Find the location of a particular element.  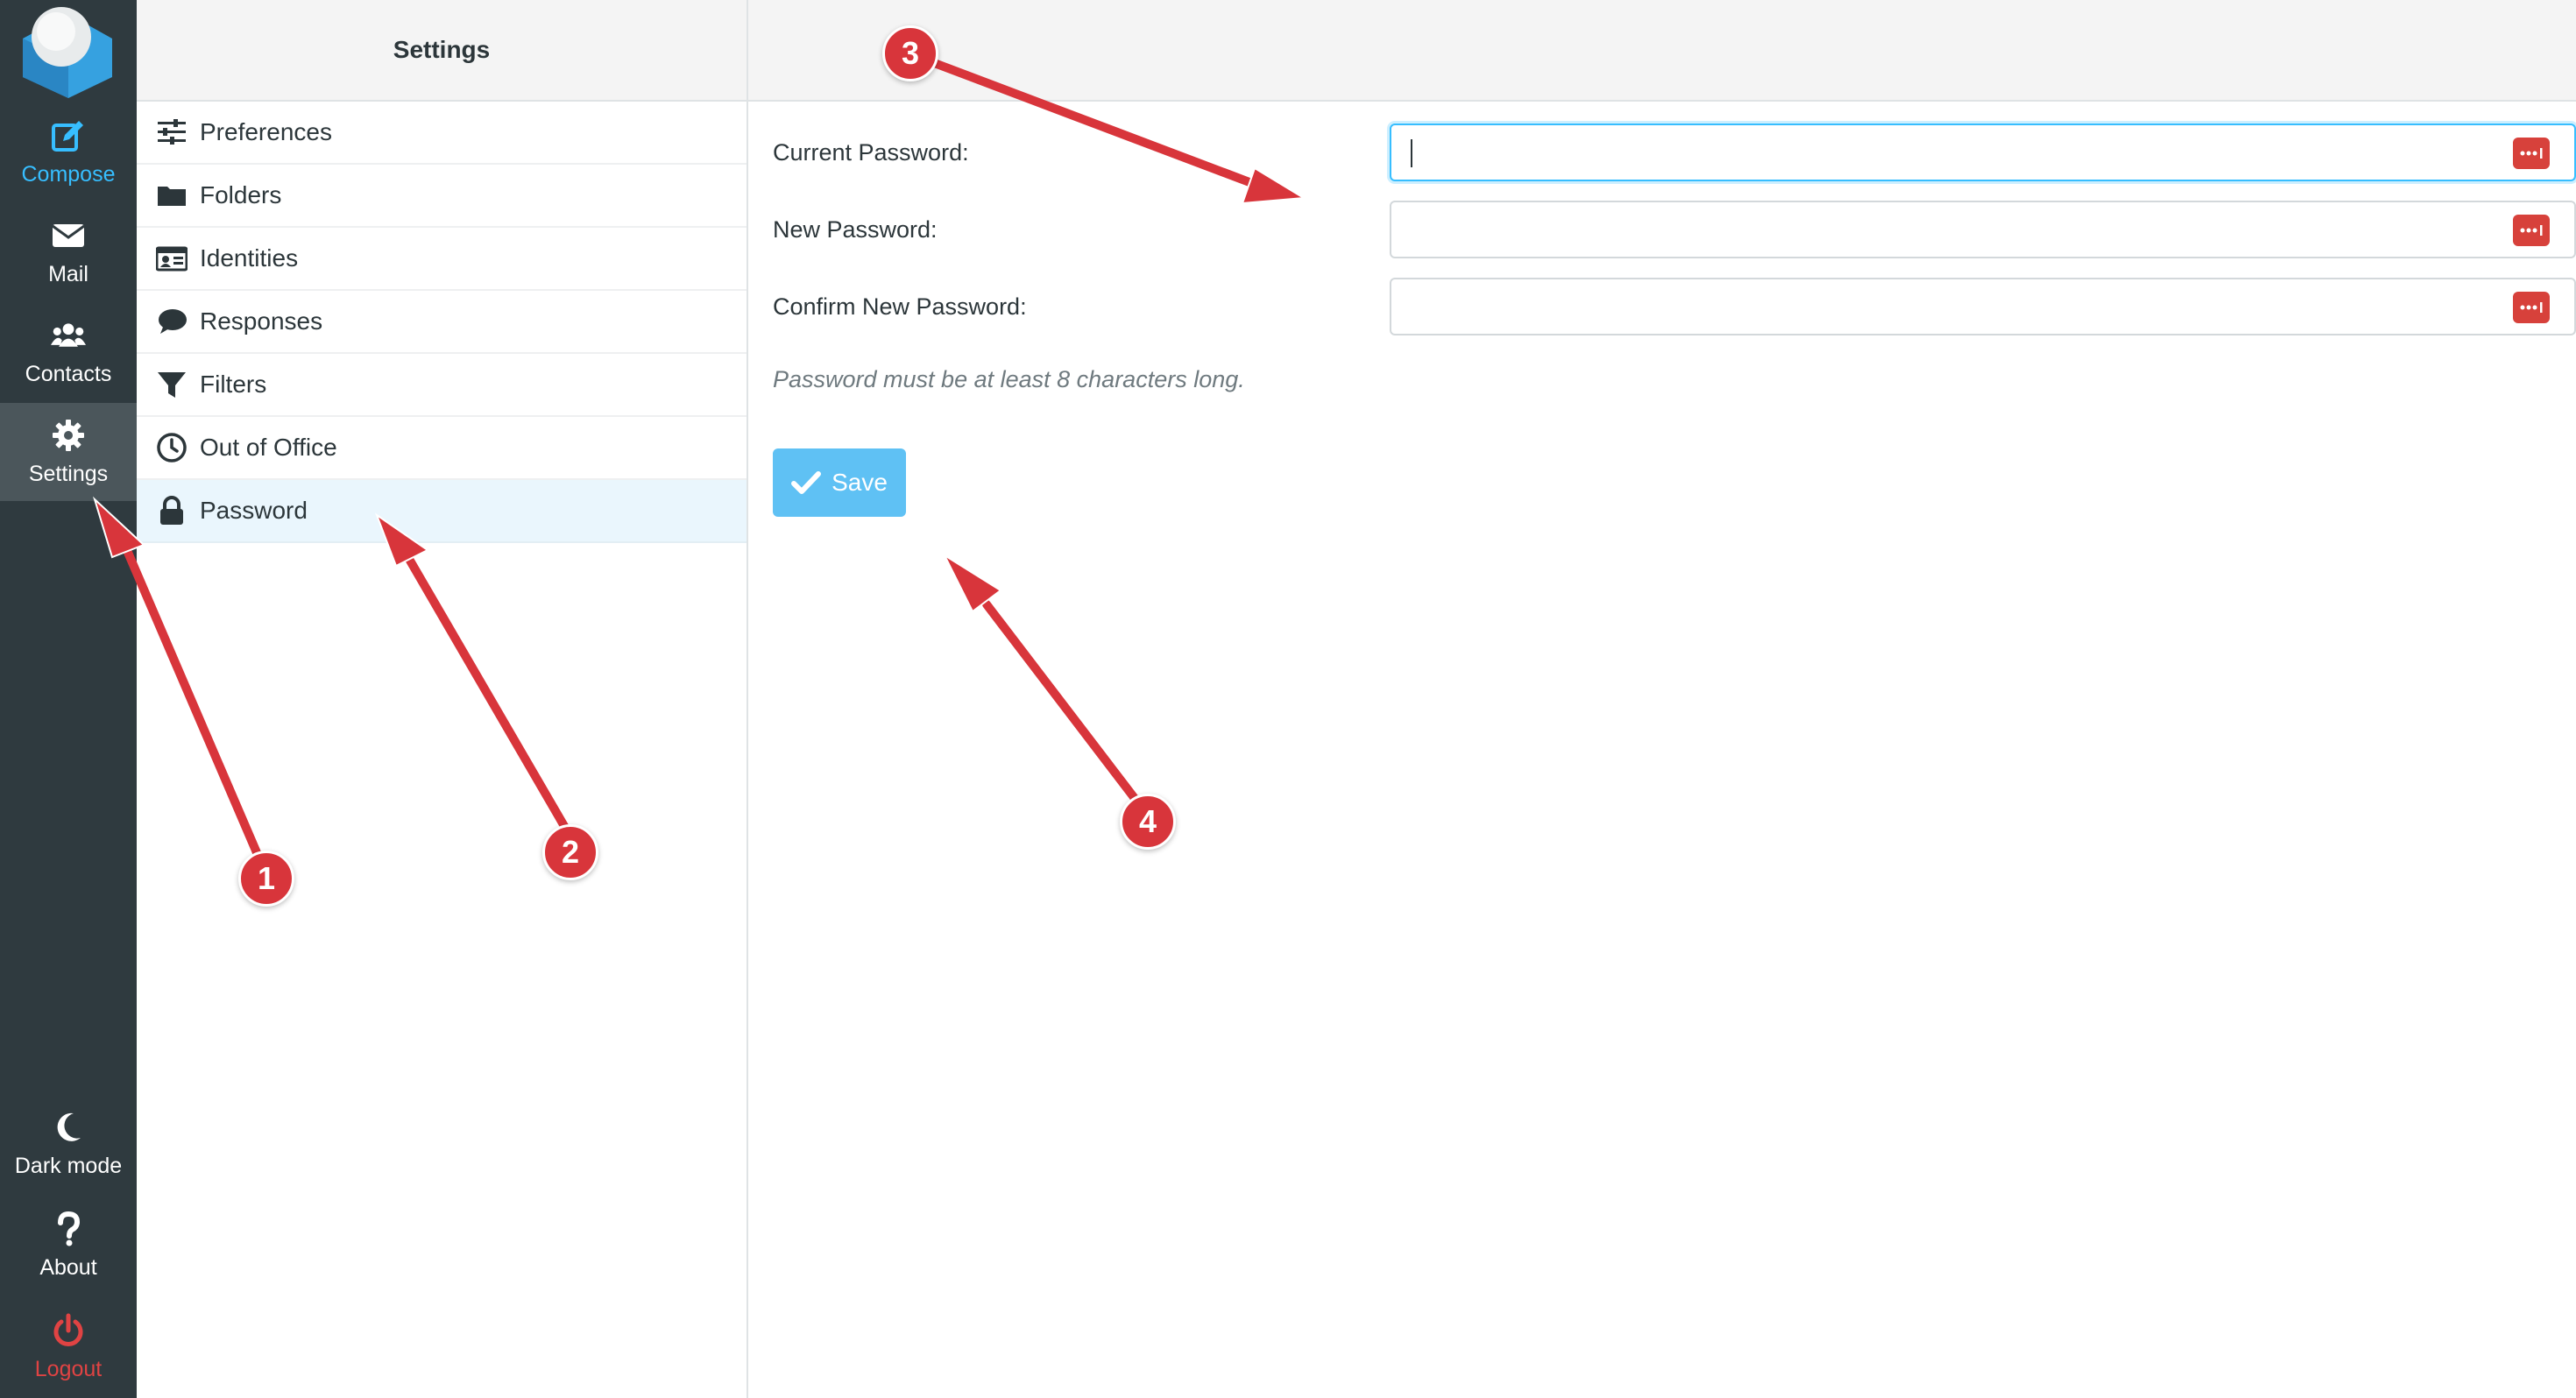

confirm-password-field is located at coordinates (1983, 306).